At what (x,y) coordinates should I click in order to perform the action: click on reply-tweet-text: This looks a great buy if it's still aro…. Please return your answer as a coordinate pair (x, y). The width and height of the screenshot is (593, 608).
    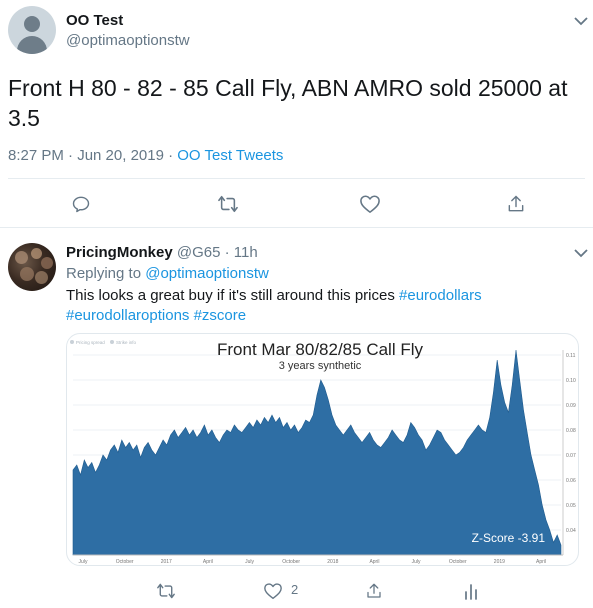
    Looking at the image, I should click on (323, 306).